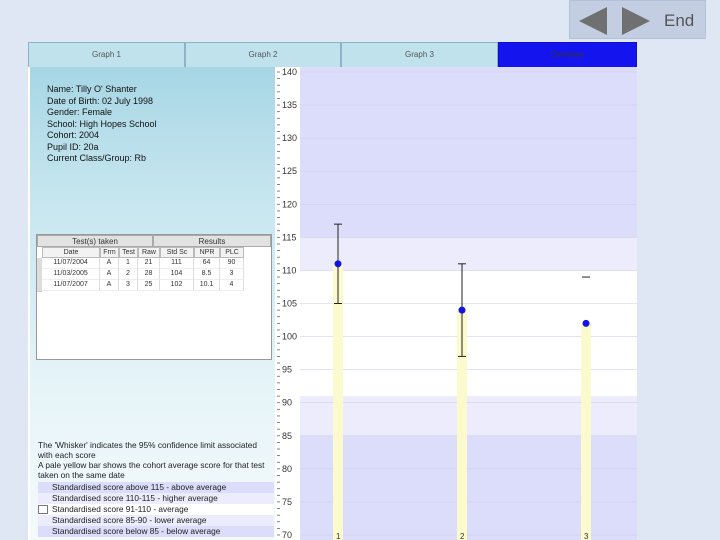 This screenshot has height=540, width=720. I want to click on table-cell: 11/07/2004, so click(71, 263).